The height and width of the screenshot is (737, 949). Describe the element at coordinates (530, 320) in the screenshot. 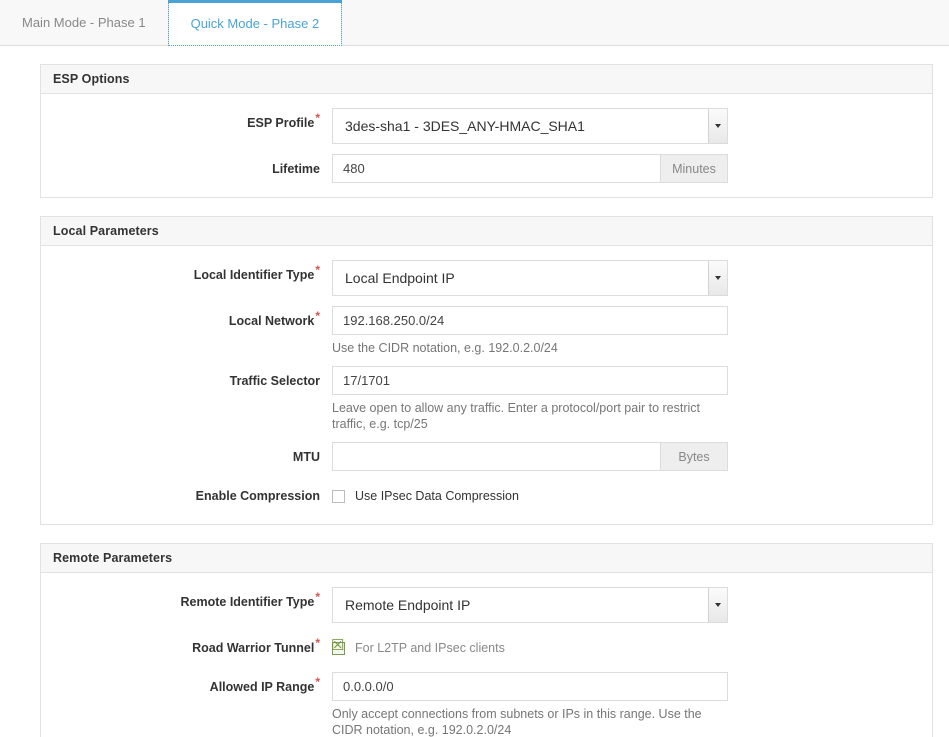

I see `local-network-input` at that location.